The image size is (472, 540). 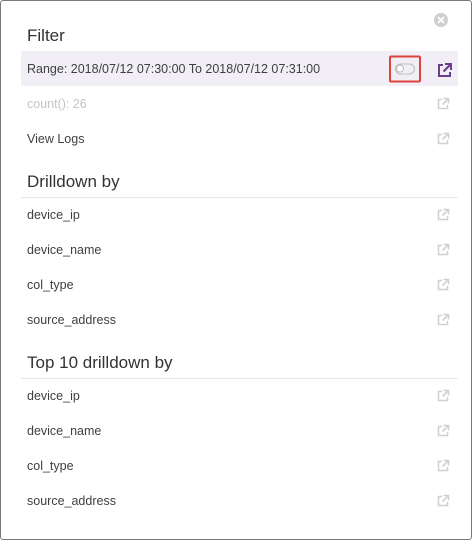 What do you see at coordinates (239, 319) in the screenshot?
I see `drilldown-item-source-address: source_address` at bounding box center [239, 319].